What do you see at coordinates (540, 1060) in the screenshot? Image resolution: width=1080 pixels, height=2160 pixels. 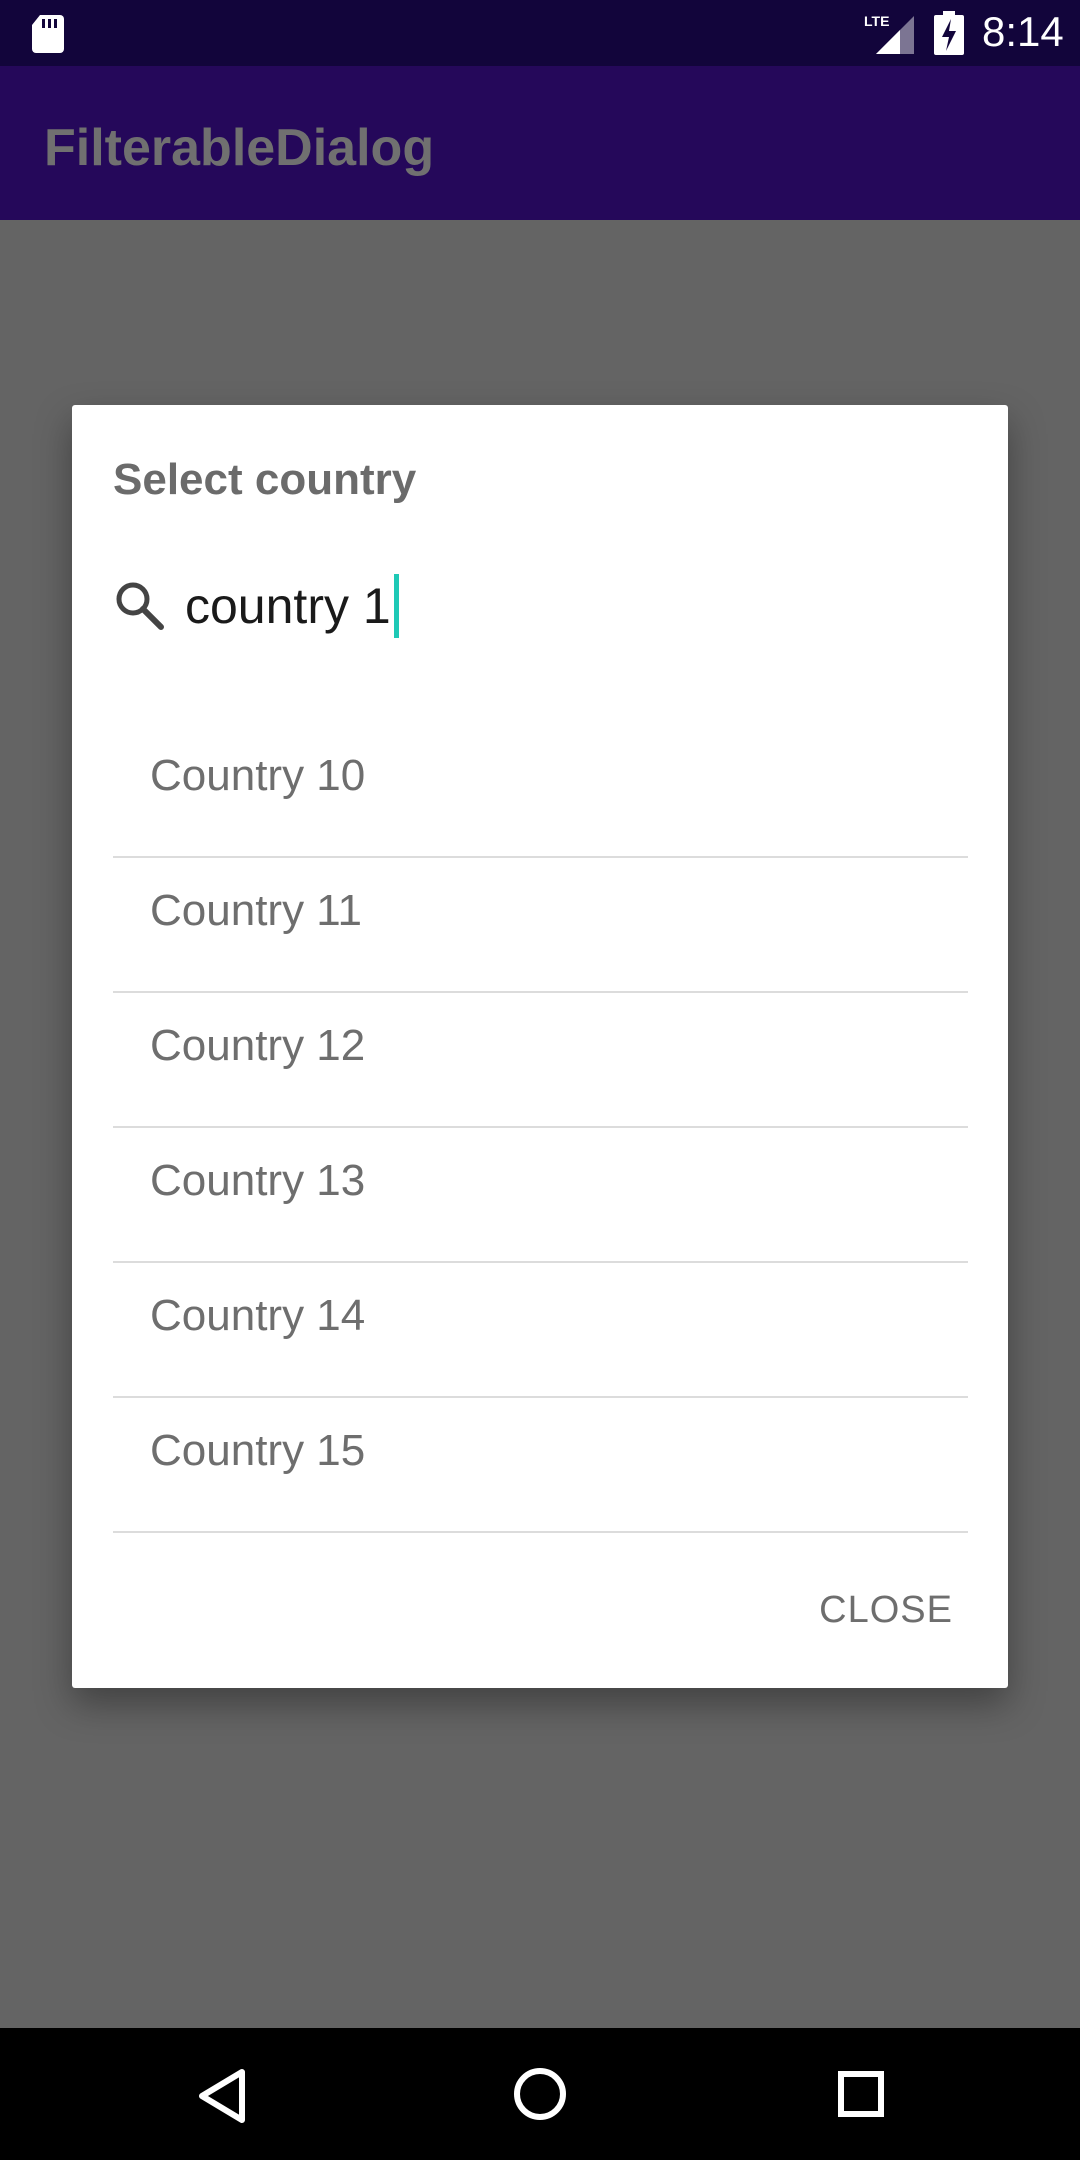 I see `list-item-country-12: Country 12` at bounding box center [540, 1060].